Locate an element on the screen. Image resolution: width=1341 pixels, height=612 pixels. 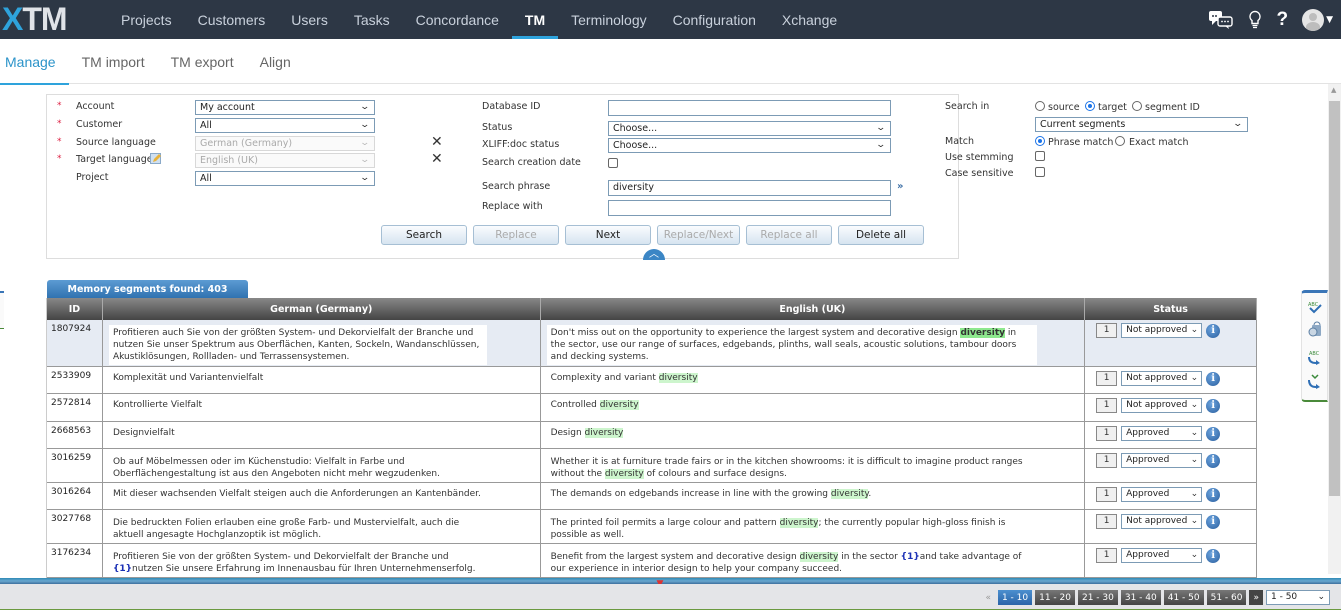
col-source-header: German (Germany) is located at coordinates (322, 309).